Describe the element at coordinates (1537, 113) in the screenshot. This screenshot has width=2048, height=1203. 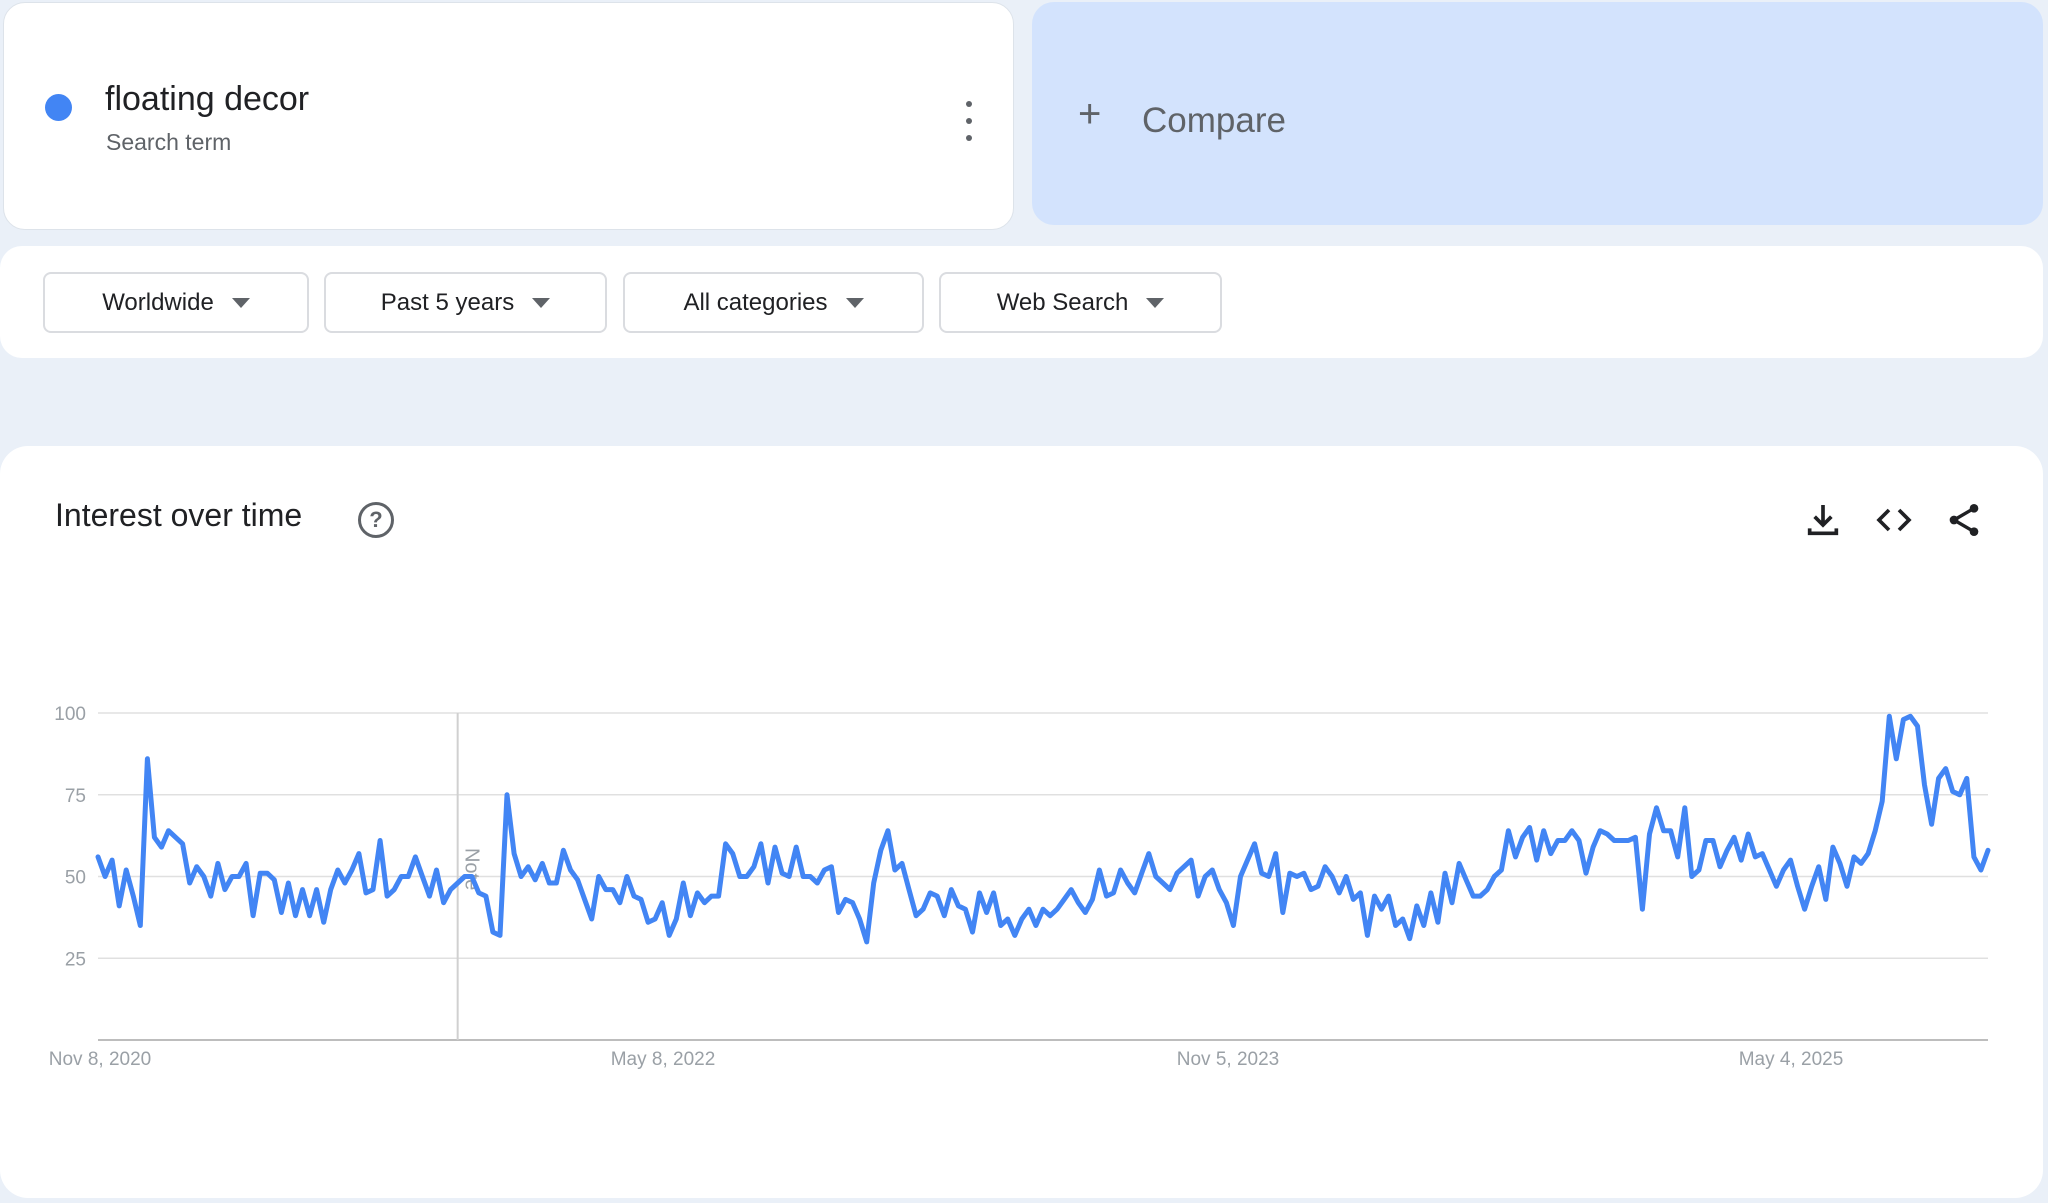
I see `compare-button: + Compare` at that location.